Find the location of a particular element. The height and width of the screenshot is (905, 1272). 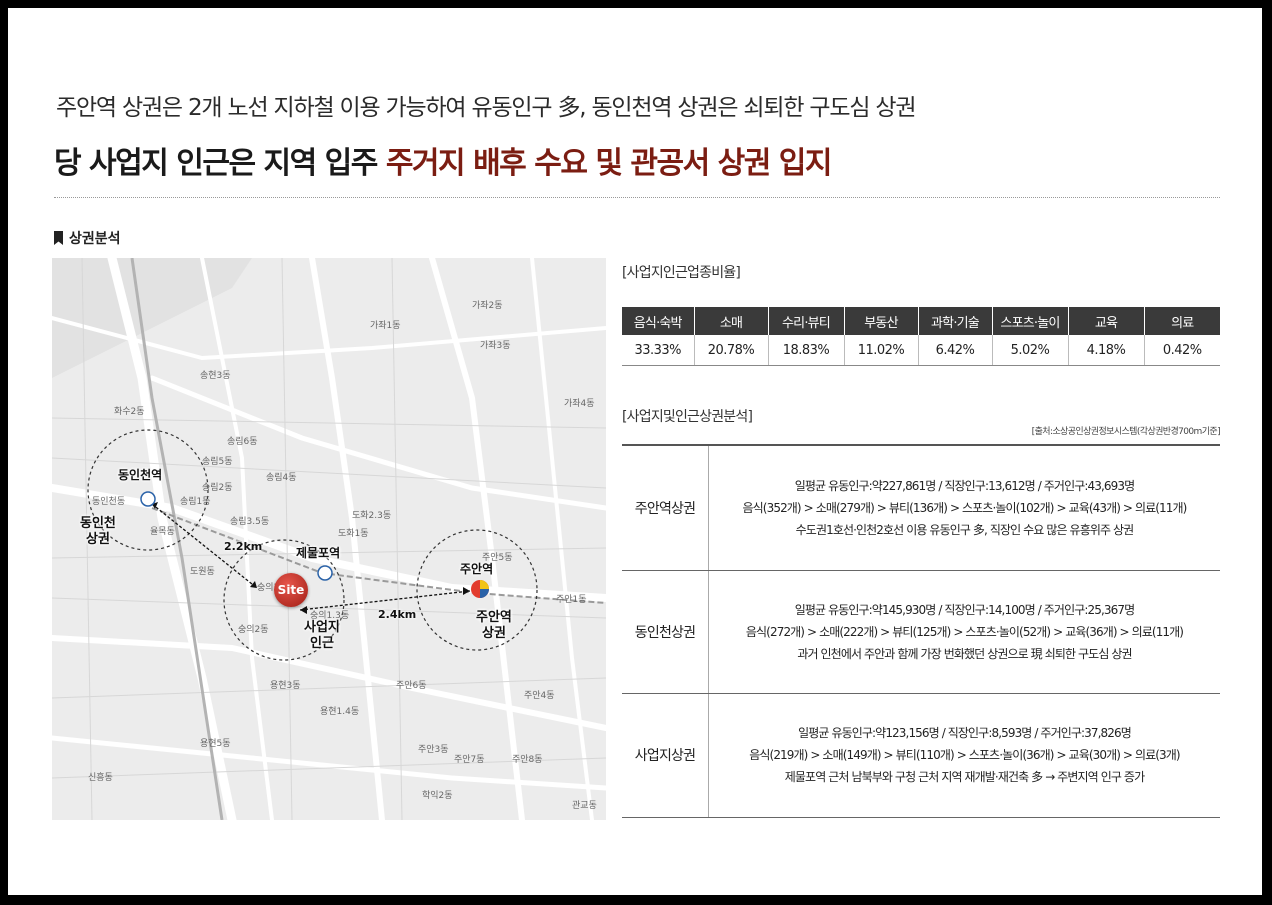

ratio-value-cell: 6.42% is located at coordinates (955, 350).